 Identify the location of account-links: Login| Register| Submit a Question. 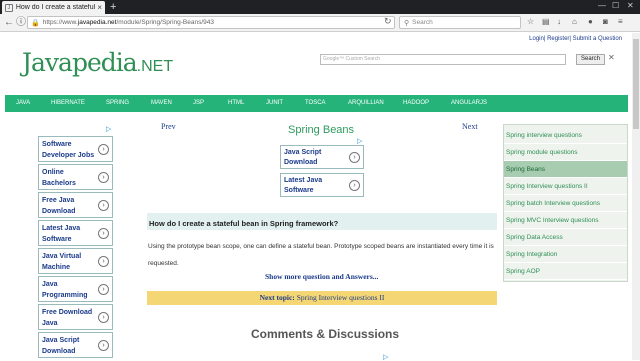
(575, 39).